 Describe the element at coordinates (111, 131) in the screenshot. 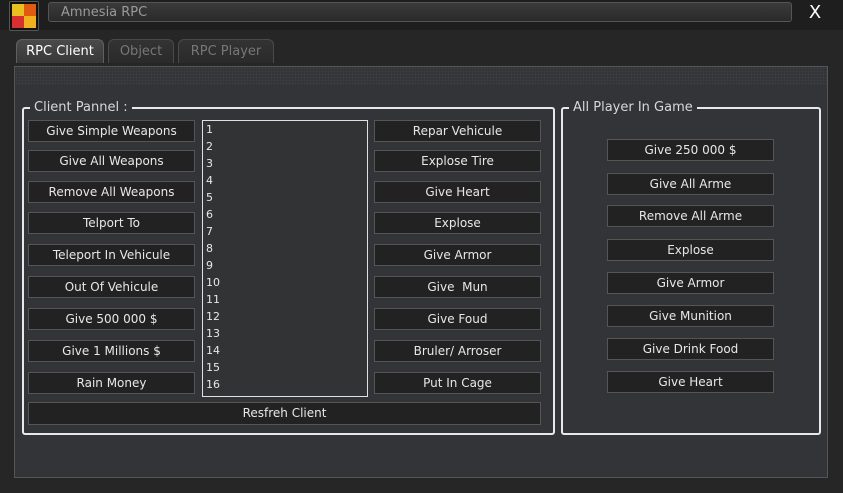

I see `give-simple-weapons-button: Give Simple Weapons` at that location.